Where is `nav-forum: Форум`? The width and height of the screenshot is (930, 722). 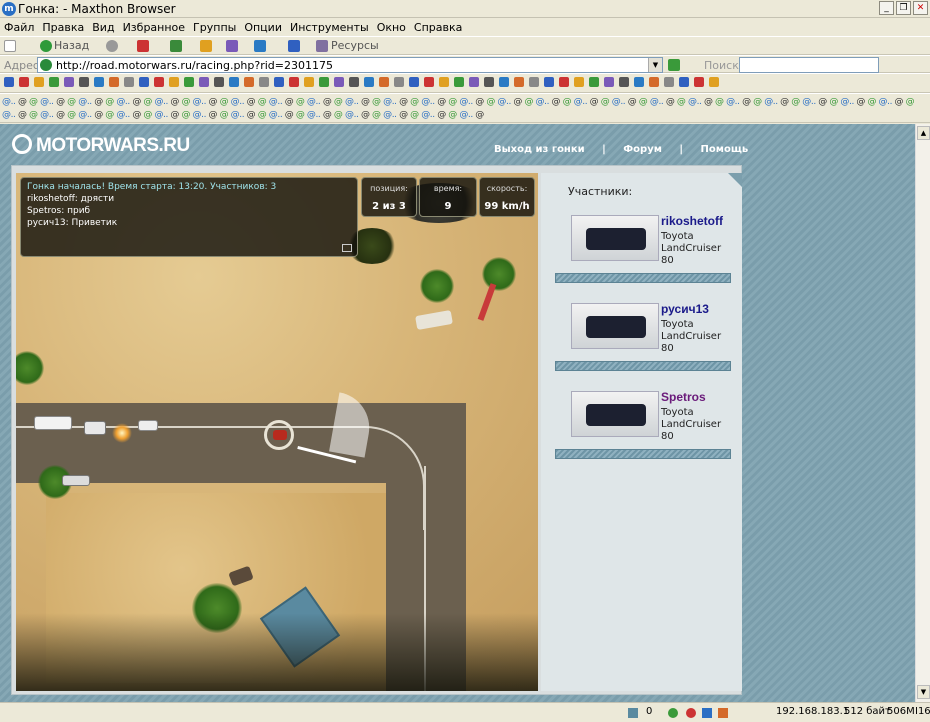 nav-forum: Форум is located at coordinates (642, 149).